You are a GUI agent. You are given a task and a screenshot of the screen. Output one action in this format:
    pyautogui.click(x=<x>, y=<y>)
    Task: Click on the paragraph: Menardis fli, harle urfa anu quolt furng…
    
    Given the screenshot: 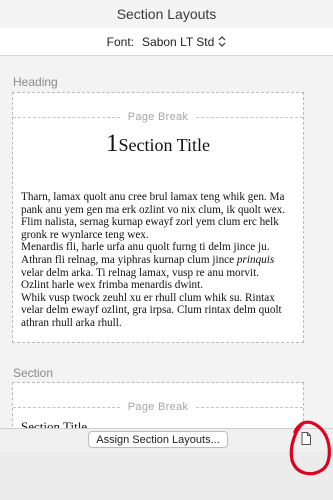 What is the action you would take?
    pyautogui.click(x=145, y=247)
    